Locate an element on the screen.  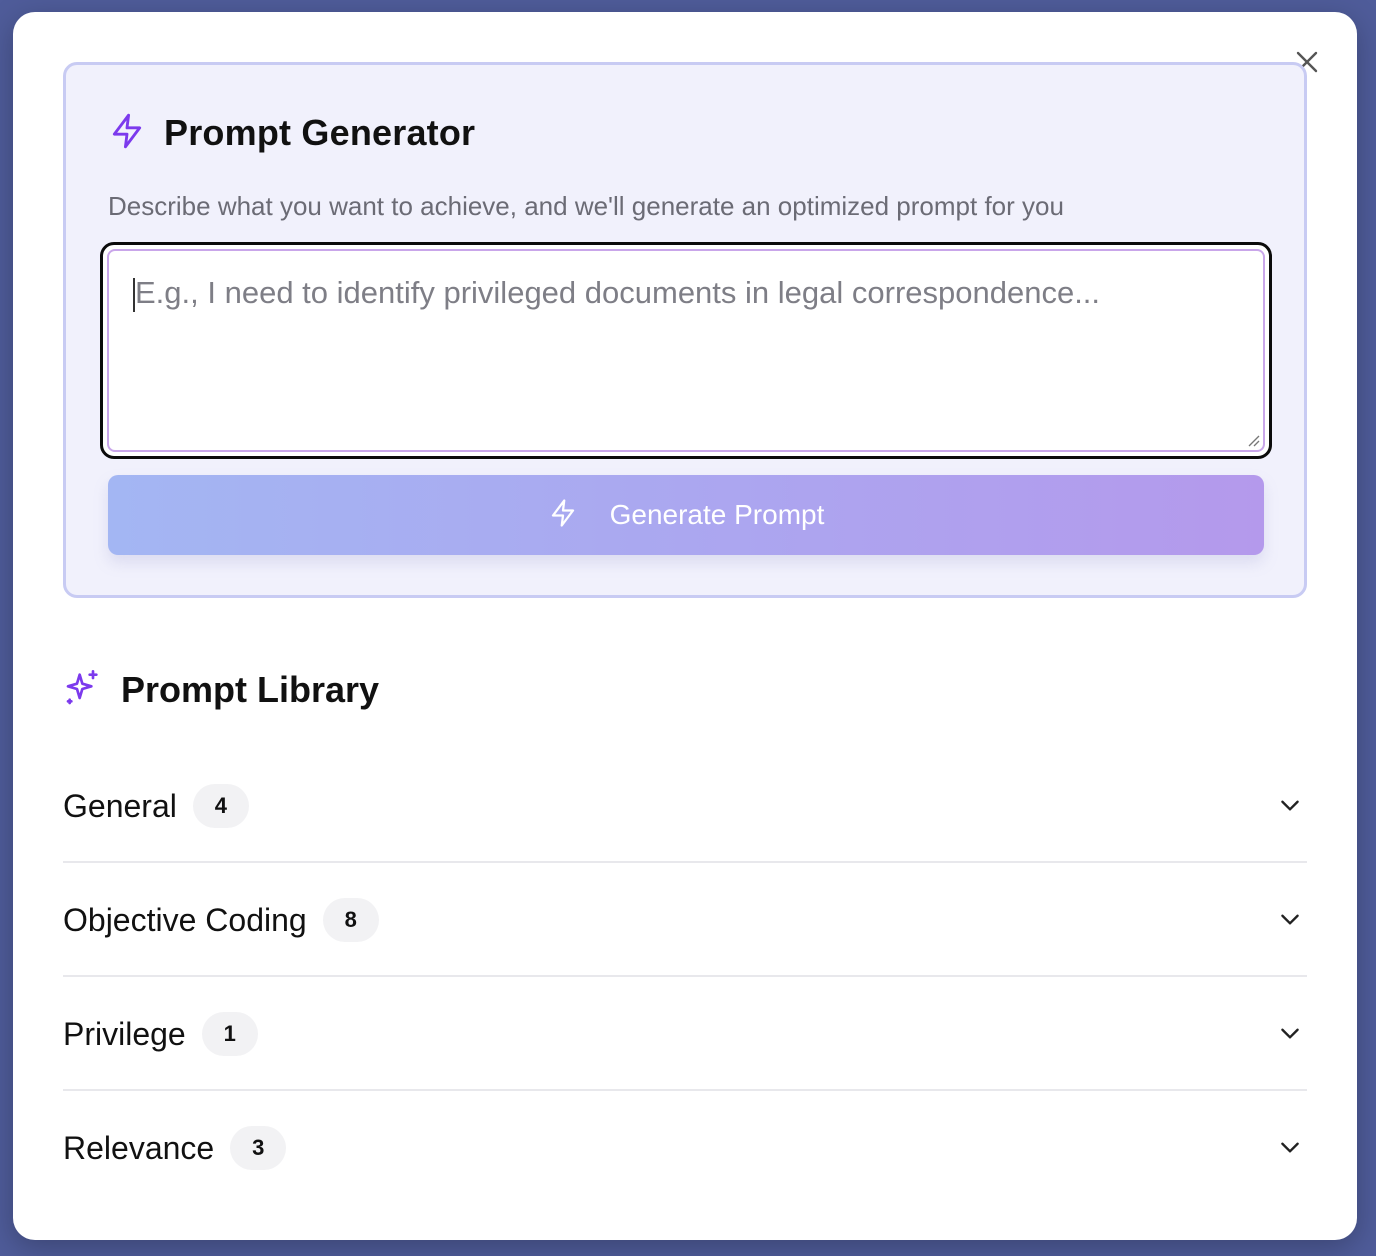
generator-title: Prompt Generator is located at coordinates (320, 132).